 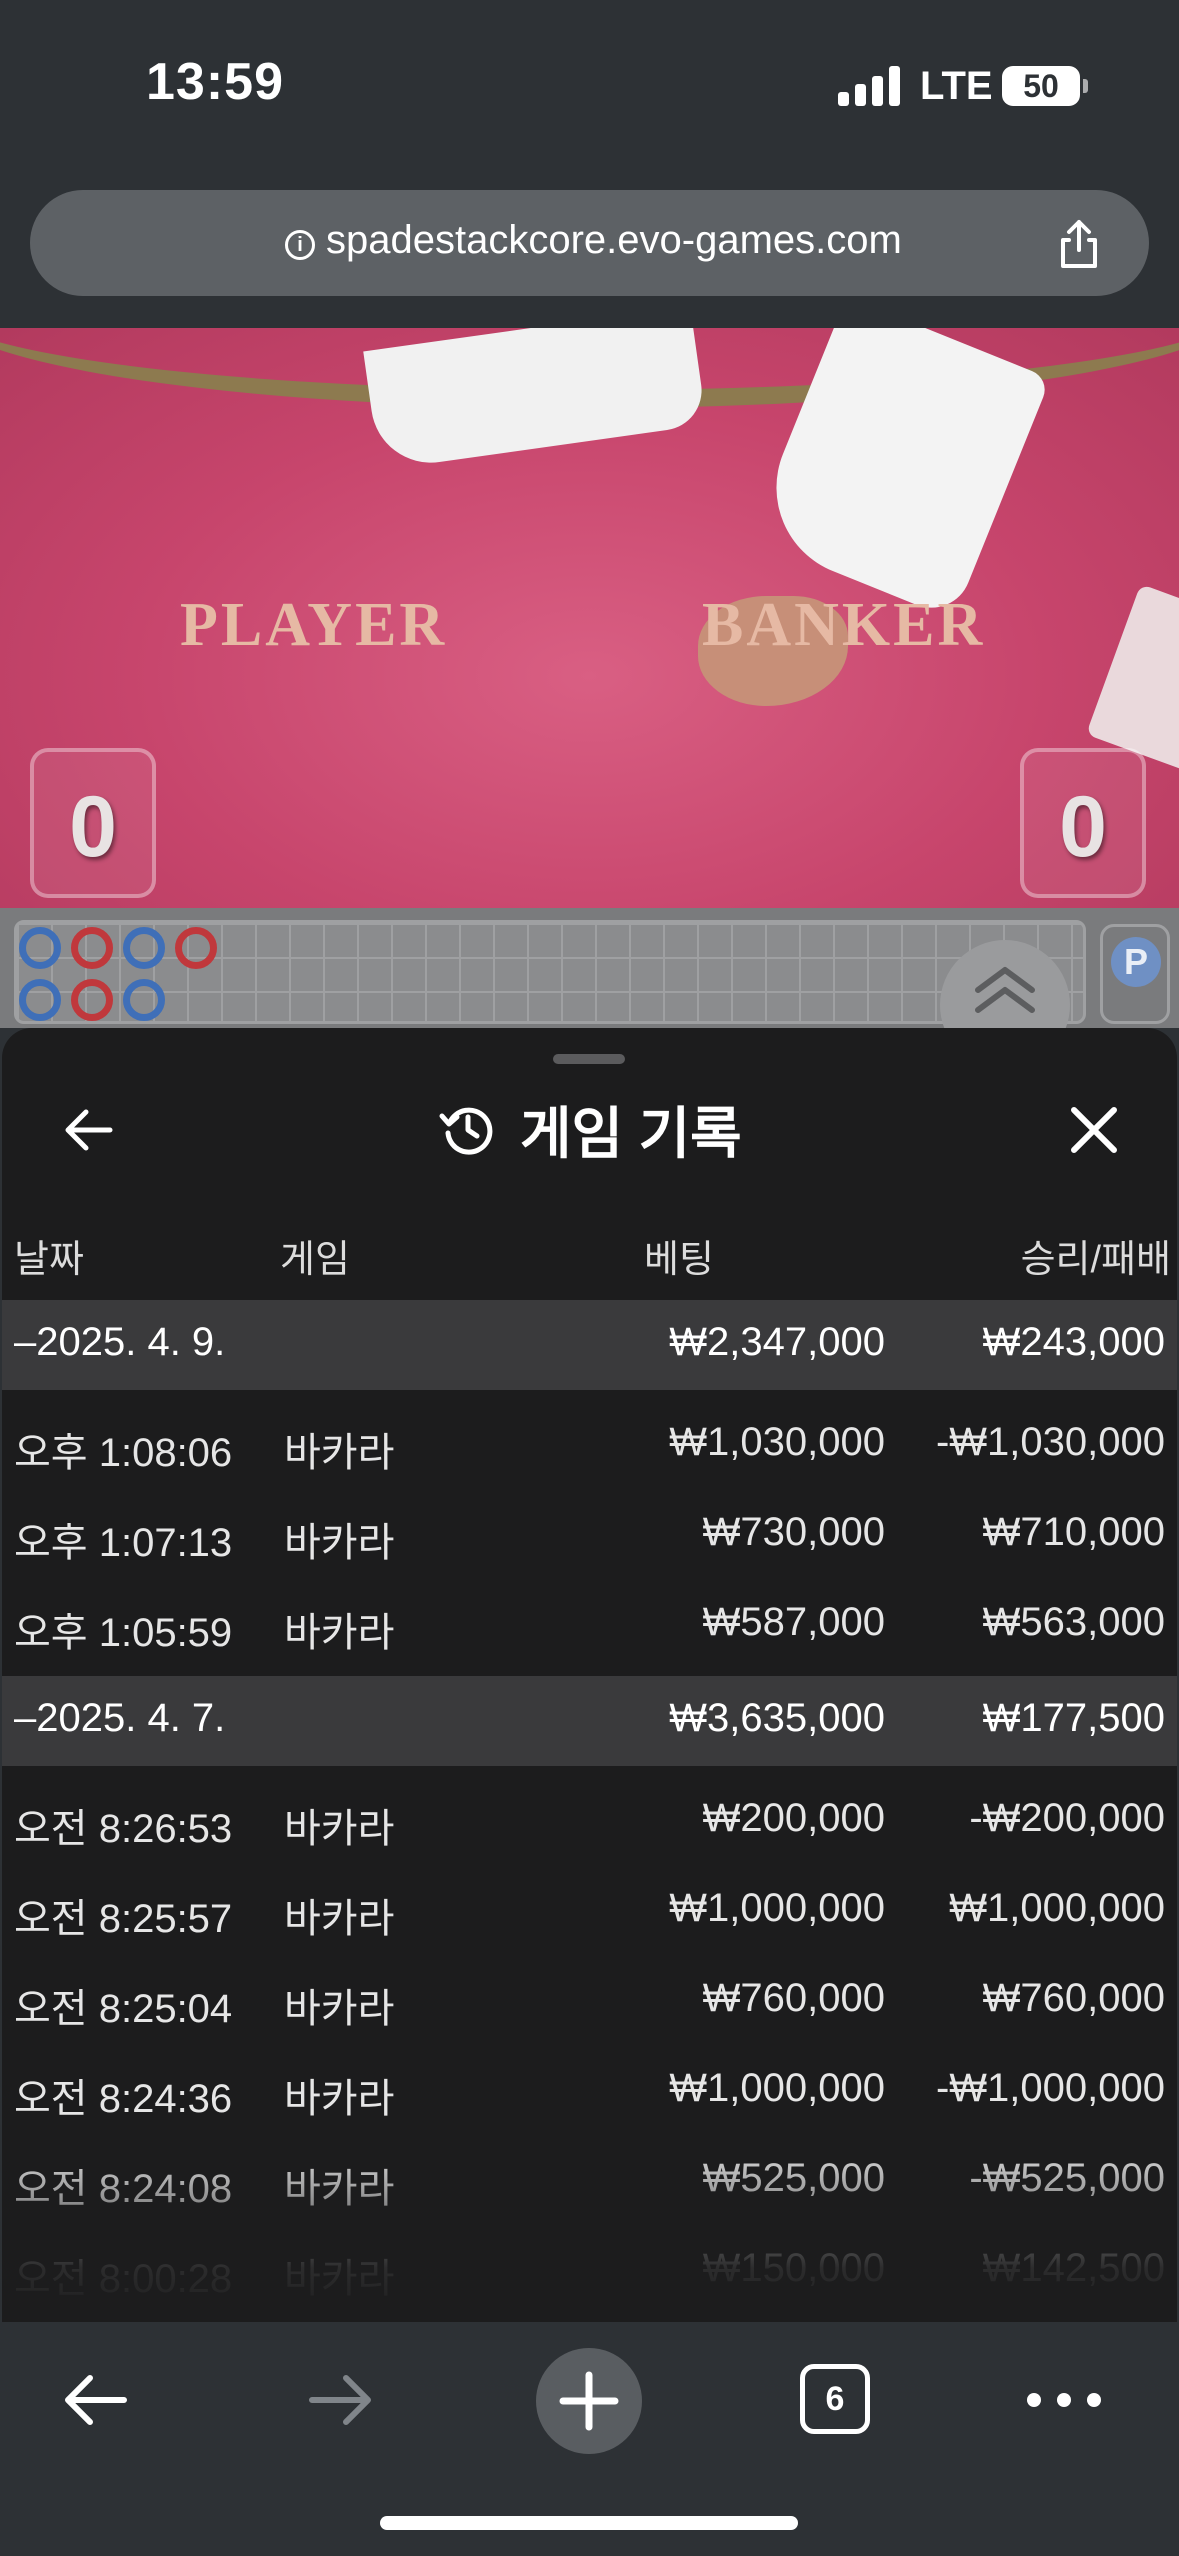 I want to click on date-group-result: ₩243,000, so click(x=1073, y=1342).